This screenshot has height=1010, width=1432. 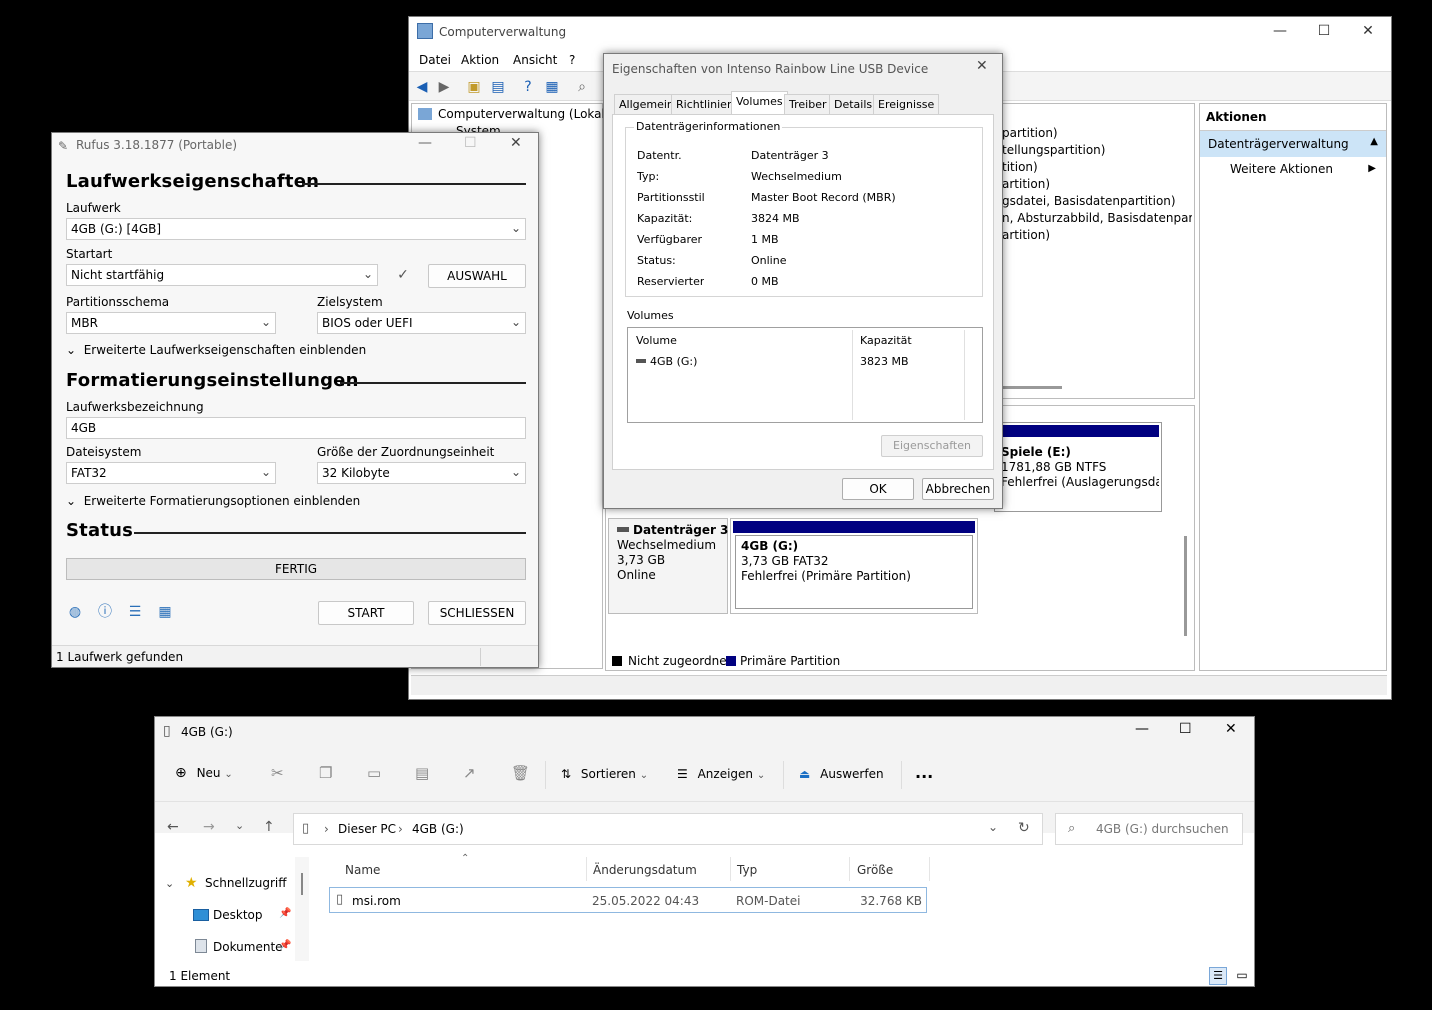 I want to click on check-circle-icon: ✓, so click(x=403, y=275).